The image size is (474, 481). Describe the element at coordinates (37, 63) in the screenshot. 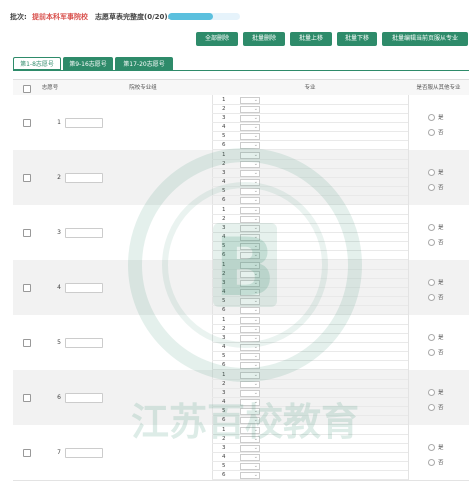

I see `tab-1-8: 第1-8志愿号` at that location.